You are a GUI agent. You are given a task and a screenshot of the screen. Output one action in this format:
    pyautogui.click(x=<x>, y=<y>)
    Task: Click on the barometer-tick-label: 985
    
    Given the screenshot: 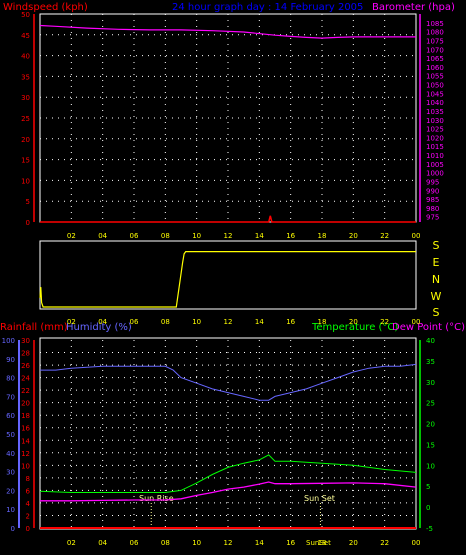 What is the action you would take?
    pyautogui.click(x=432, y=200)
    